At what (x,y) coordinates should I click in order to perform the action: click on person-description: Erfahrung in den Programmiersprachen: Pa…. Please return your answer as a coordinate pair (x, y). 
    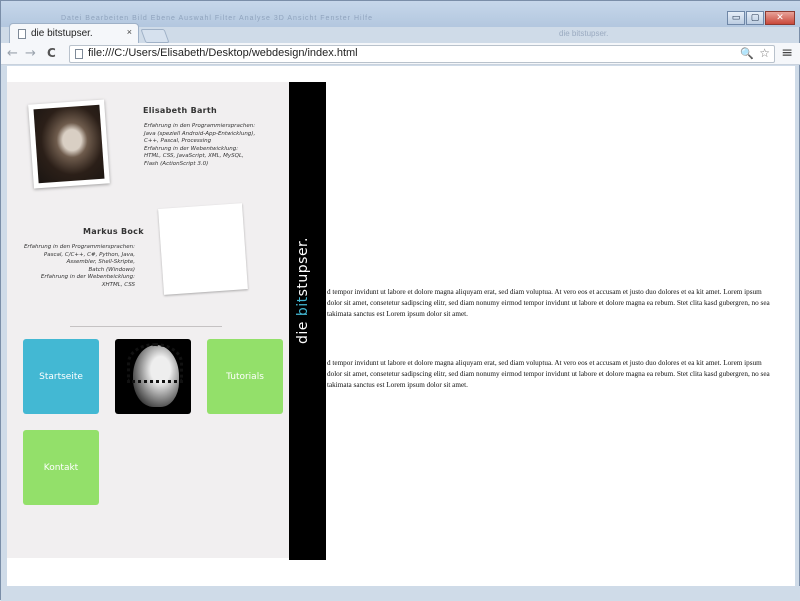
    Looking at the image, I should click on (79, 266).